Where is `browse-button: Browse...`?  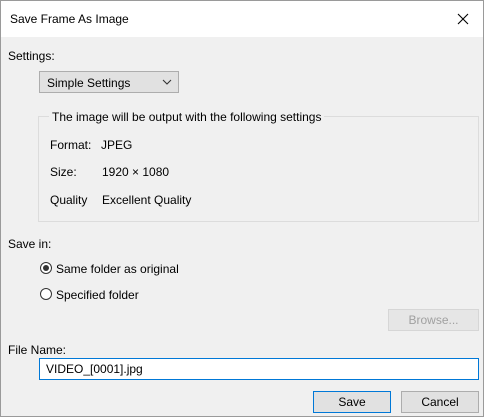 browse-button: Browse... is located at coordinates (433, 320).